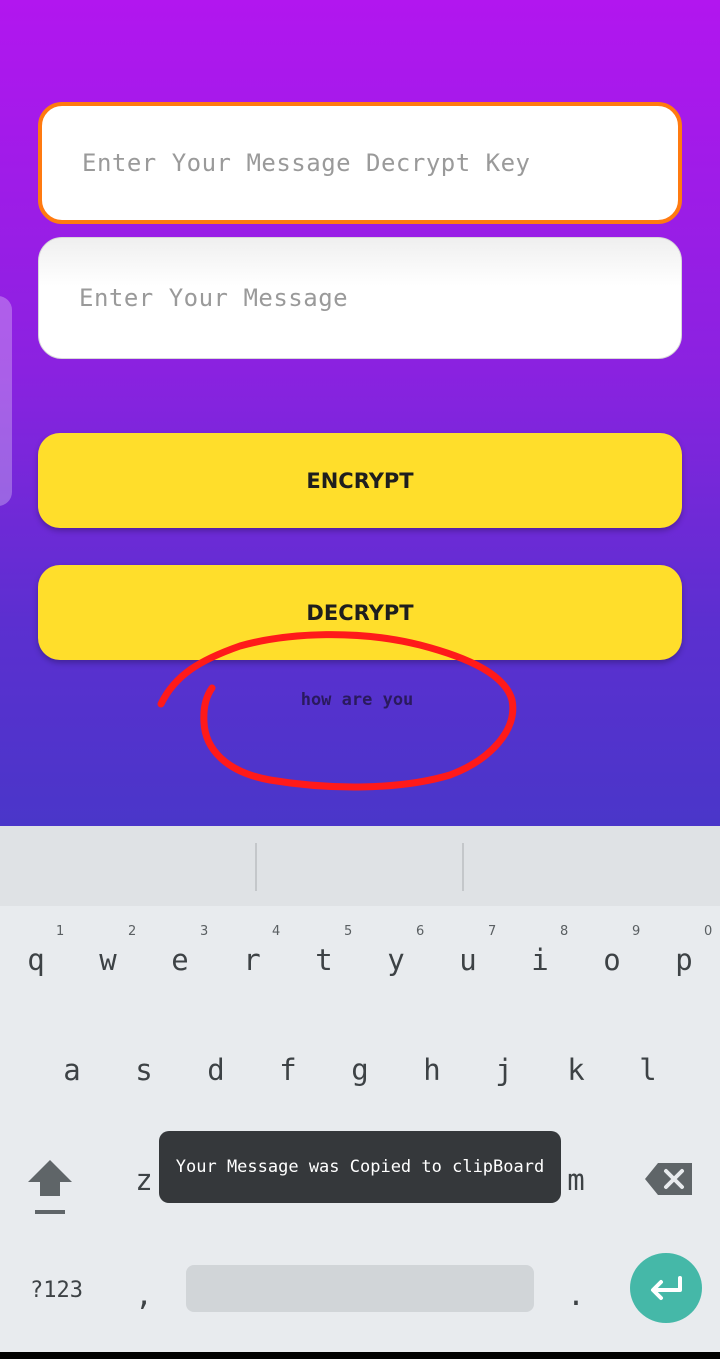  What do you see at coordinates (204, 931) in the screenshot?
I see `key-hint: 3` at bounding box center [204, 931].